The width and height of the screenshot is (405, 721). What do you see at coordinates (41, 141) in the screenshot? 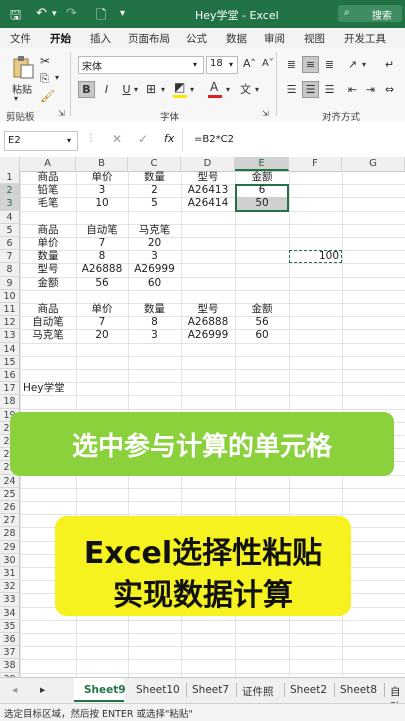
I see `name-box: E2 ▾` at bounding box center [41, 141].